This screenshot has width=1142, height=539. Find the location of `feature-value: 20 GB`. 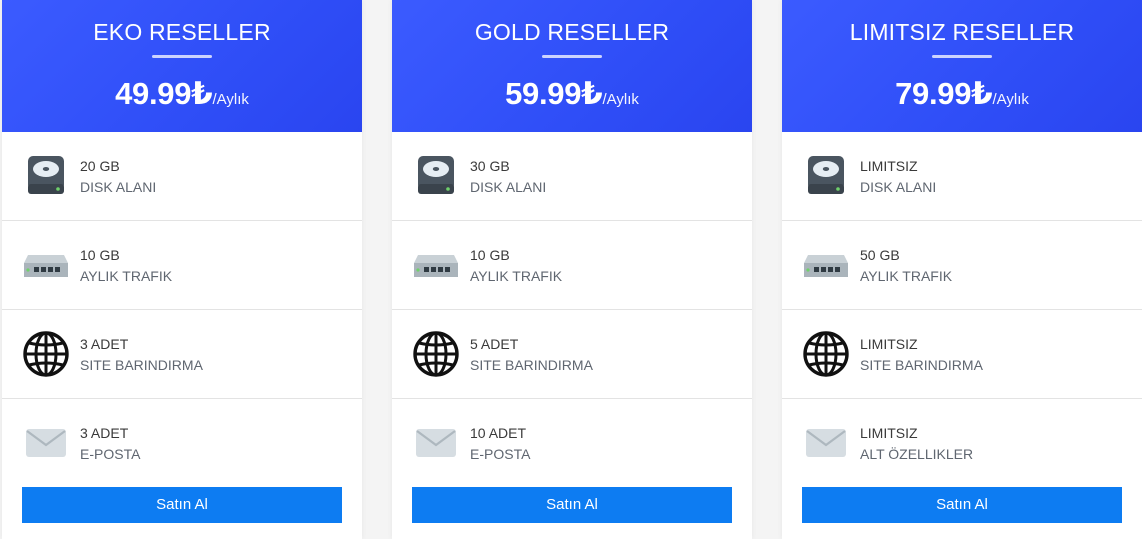

feature-value: 20 GB is located at coordinates (100, 166).